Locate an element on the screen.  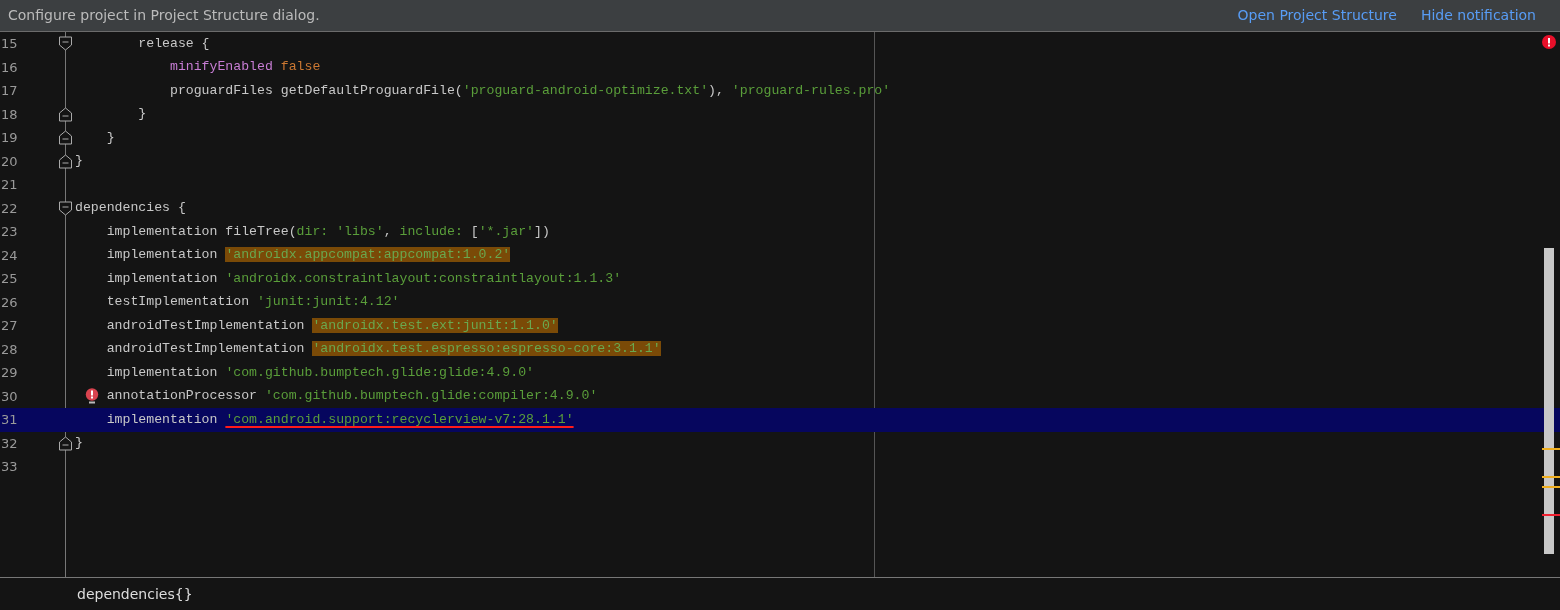
code-line: implementation 'androidx.appcompat:appcompat:1.0.2' is located at coordinates (308, 255).